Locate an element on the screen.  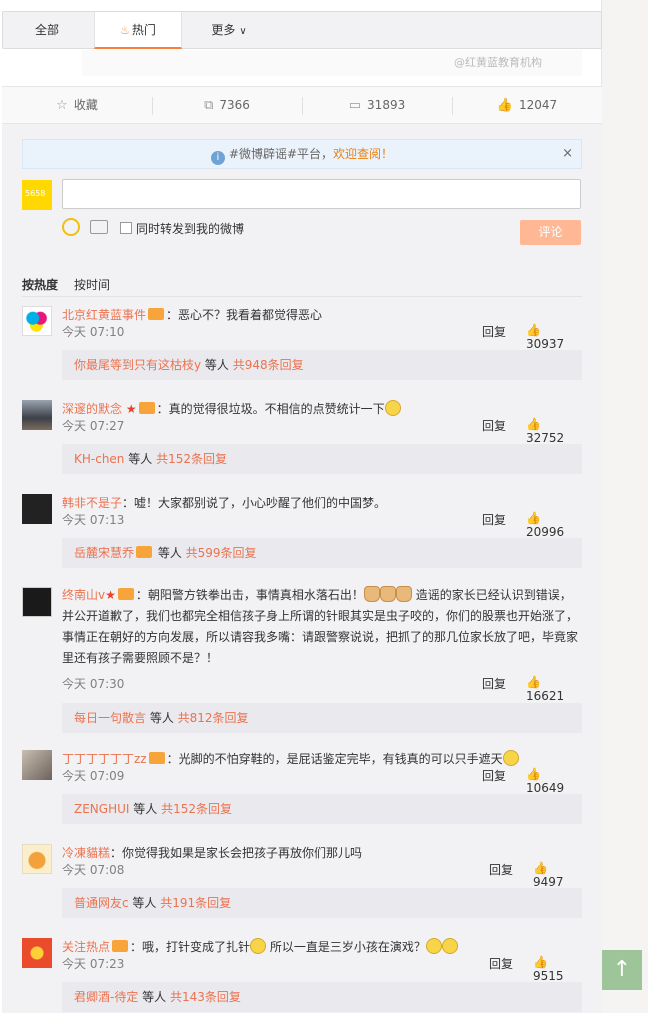
comment-like-button: 👍32752 is located at coordinates (554, 431).